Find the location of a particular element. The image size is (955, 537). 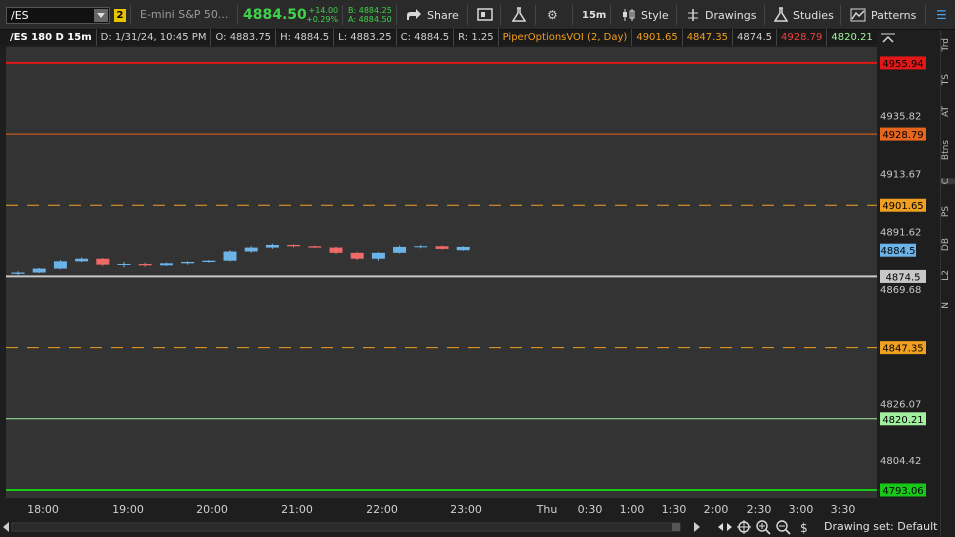

expand-collapse-icon is located at coordinates (725, 527).